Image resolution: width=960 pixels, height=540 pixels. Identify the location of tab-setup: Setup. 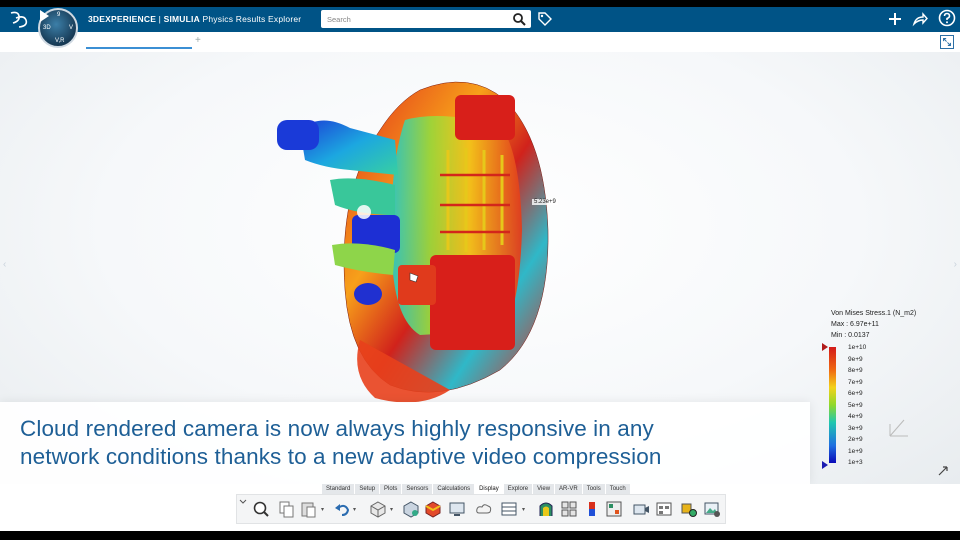
(368, 489).